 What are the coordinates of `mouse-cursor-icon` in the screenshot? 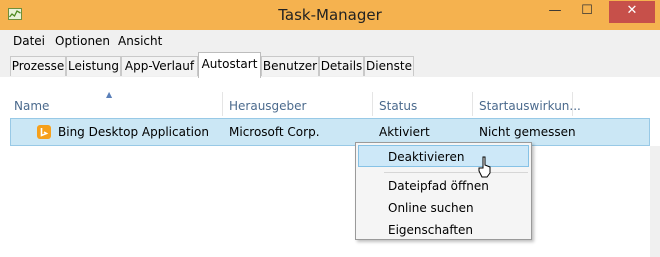 It's located at (484, 167).